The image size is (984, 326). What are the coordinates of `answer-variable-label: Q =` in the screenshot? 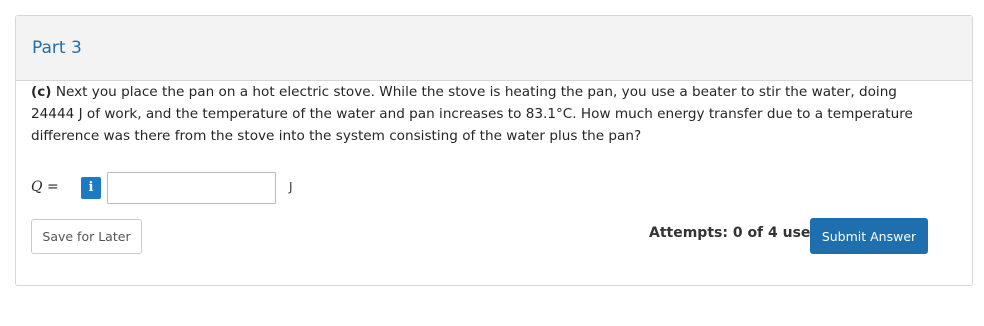 It's located at (45, 187).